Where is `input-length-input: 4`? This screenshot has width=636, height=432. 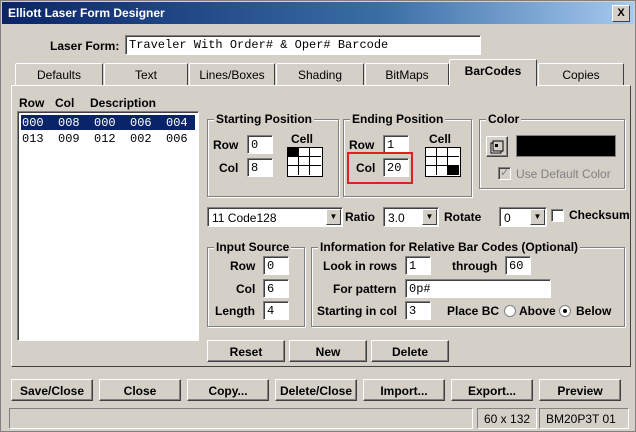 input-length-input: 4 is located at coordinates (276, 310).